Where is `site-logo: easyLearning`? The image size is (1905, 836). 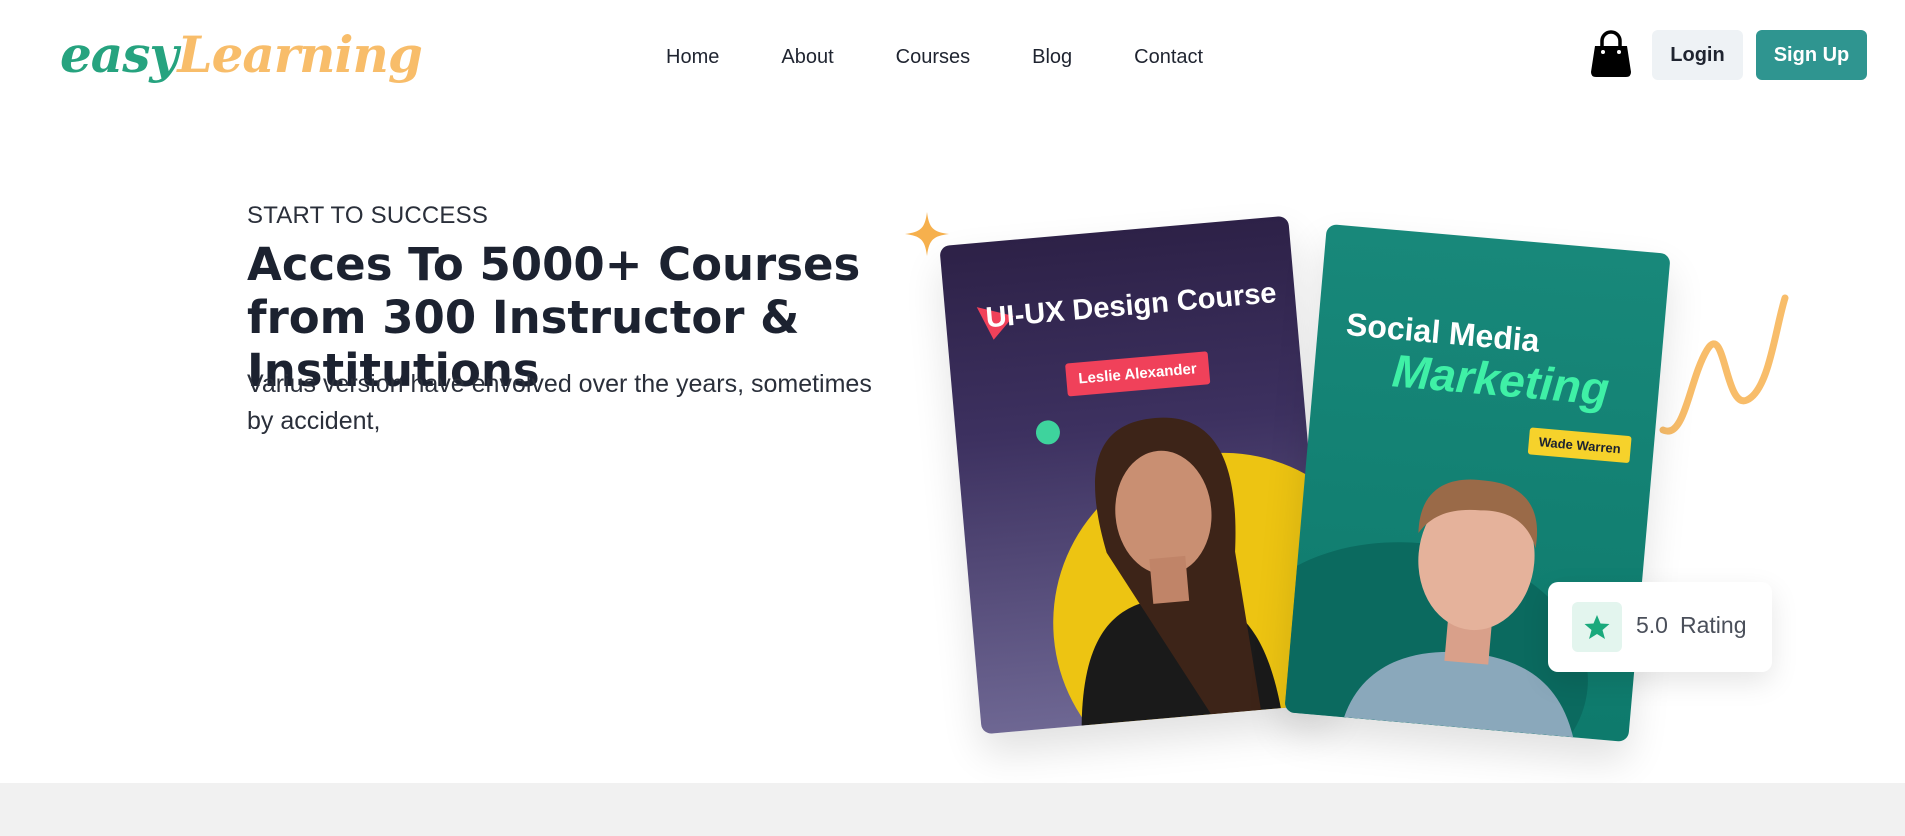 site-logo: easyLearning is located at coordinates (241, 55).